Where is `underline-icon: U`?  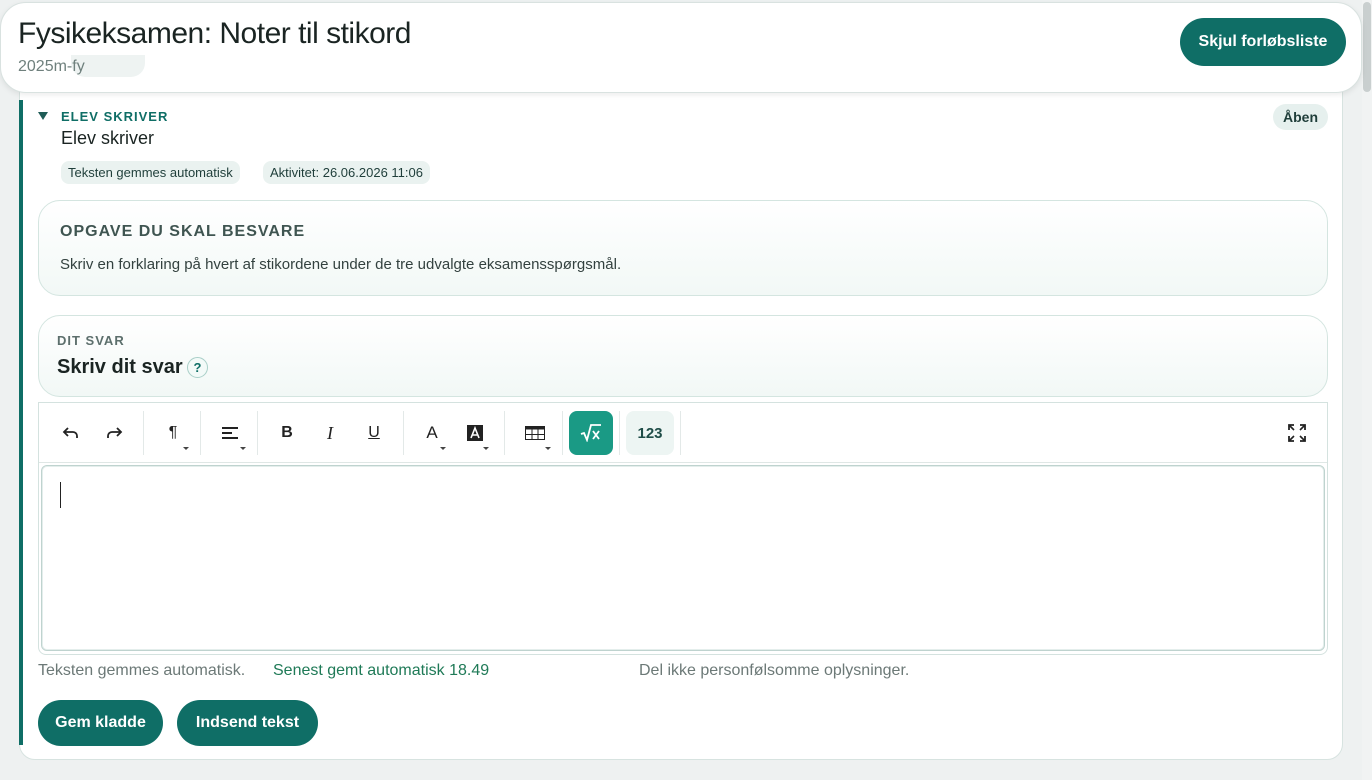 underline-icon: U is located at coordinates (374, 433).